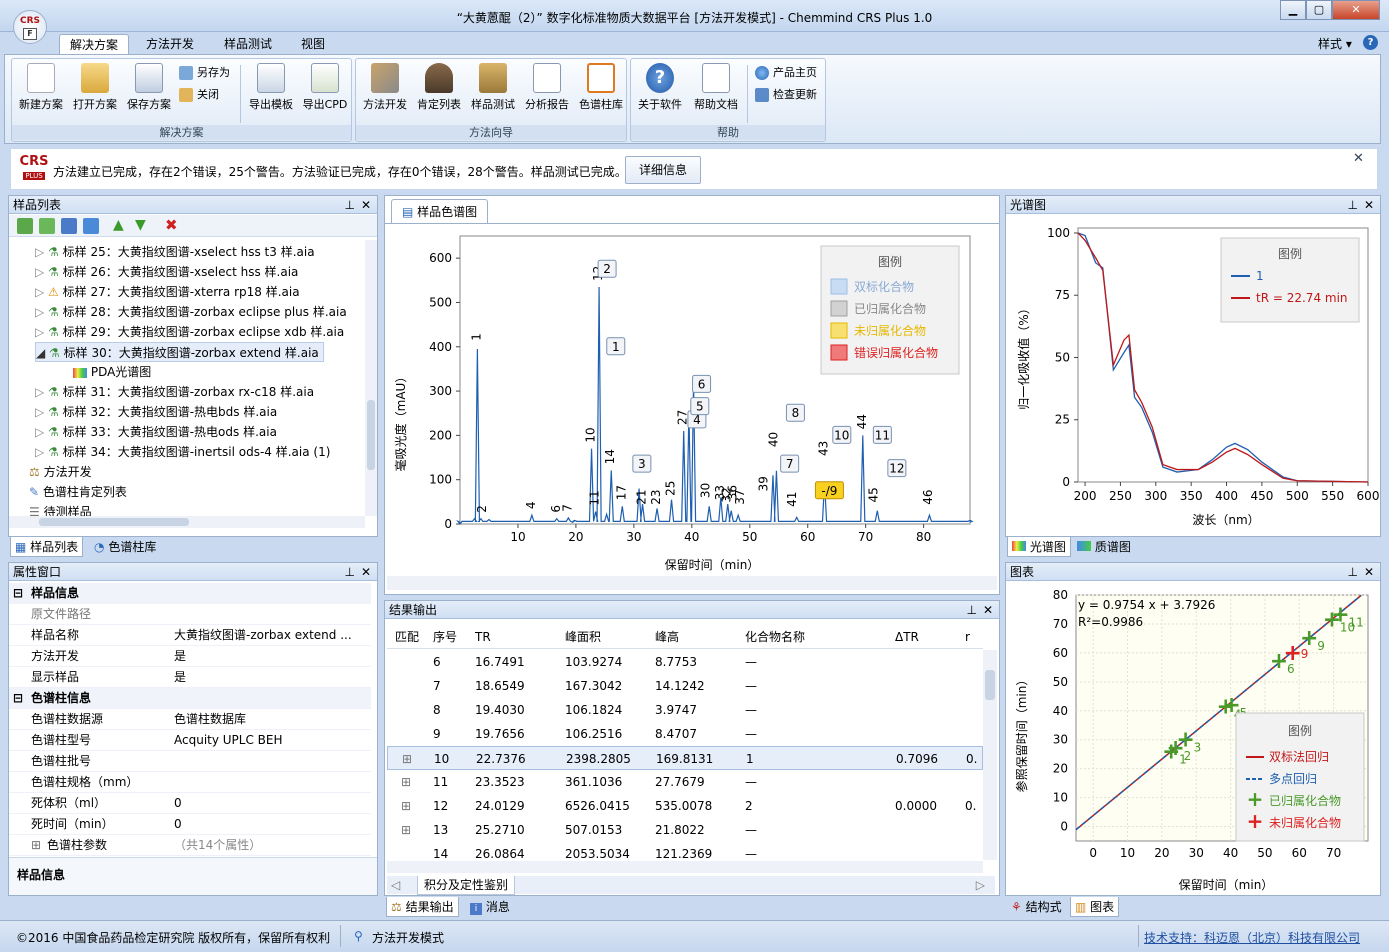  What do you see at coordinates (69, 226) in the screenshot?
I see `import-chart-icon` at bounding box center [69, 226].